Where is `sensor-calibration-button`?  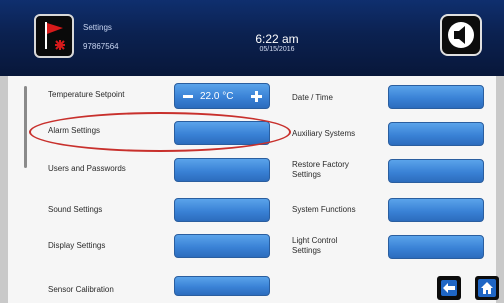 sensor-calibration-button is located at coordinates (222, 286).